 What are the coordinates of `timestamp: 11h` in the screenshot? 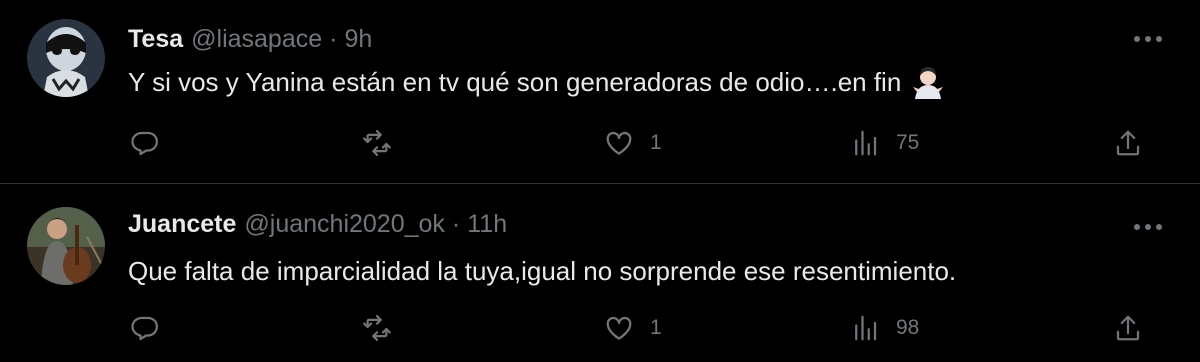 It's located at (487, 224).